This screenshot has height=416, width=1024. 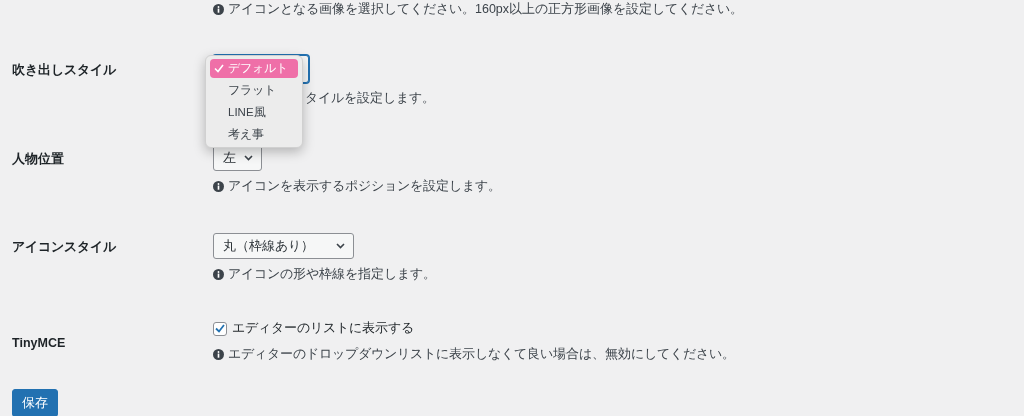 What do you see at coordinates (64, 247) in the screenshot?
I see `setting-label: アイコンスタイル` at bounding box center [64, 247].